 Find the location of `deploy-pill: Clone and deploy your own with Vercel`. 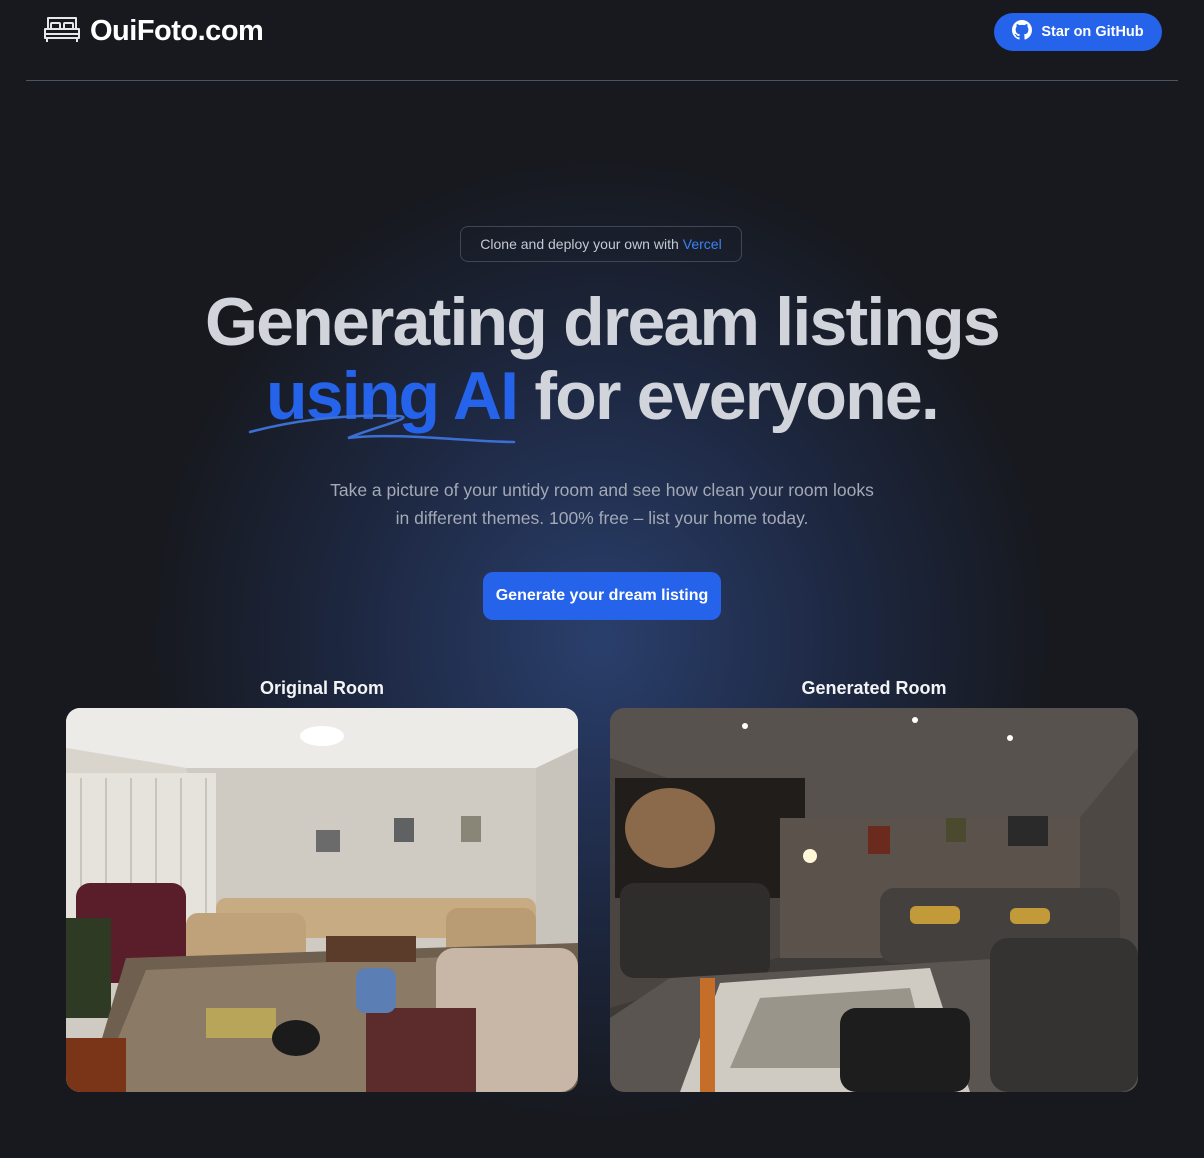

deploy-pill: Clone and deploy your own with Vercel is located at coordinates (601, 244).